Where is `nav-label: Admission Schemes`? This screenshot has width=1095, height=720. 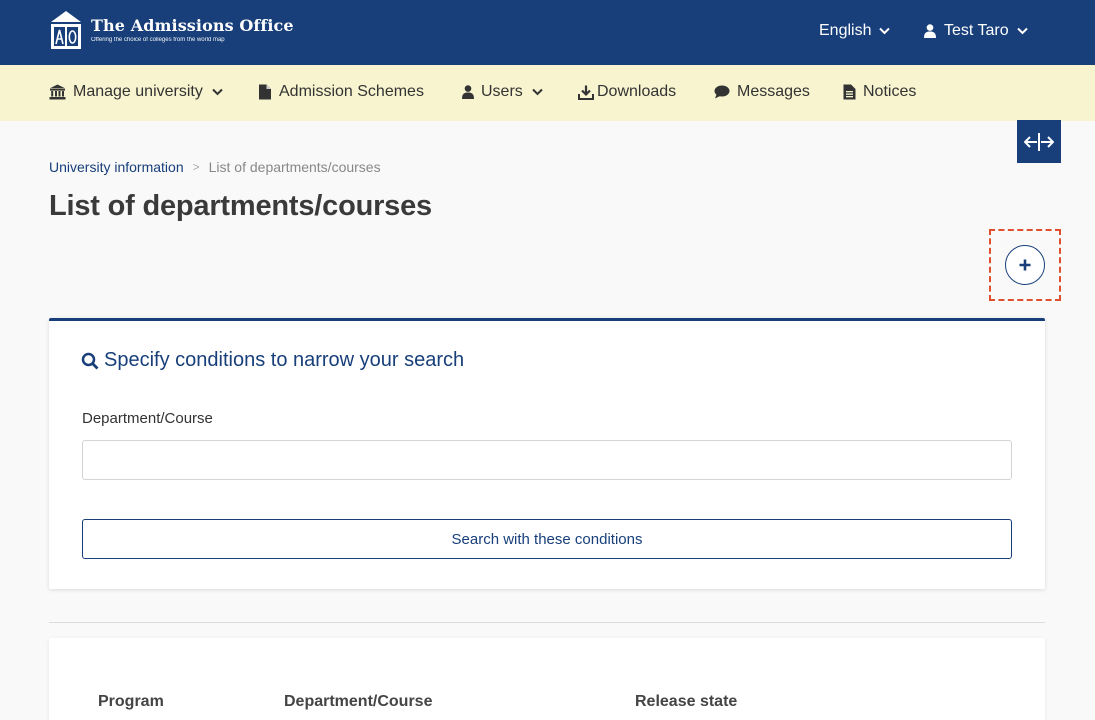
nav-label: Admission Schemes is located at coordinates (351, 91).